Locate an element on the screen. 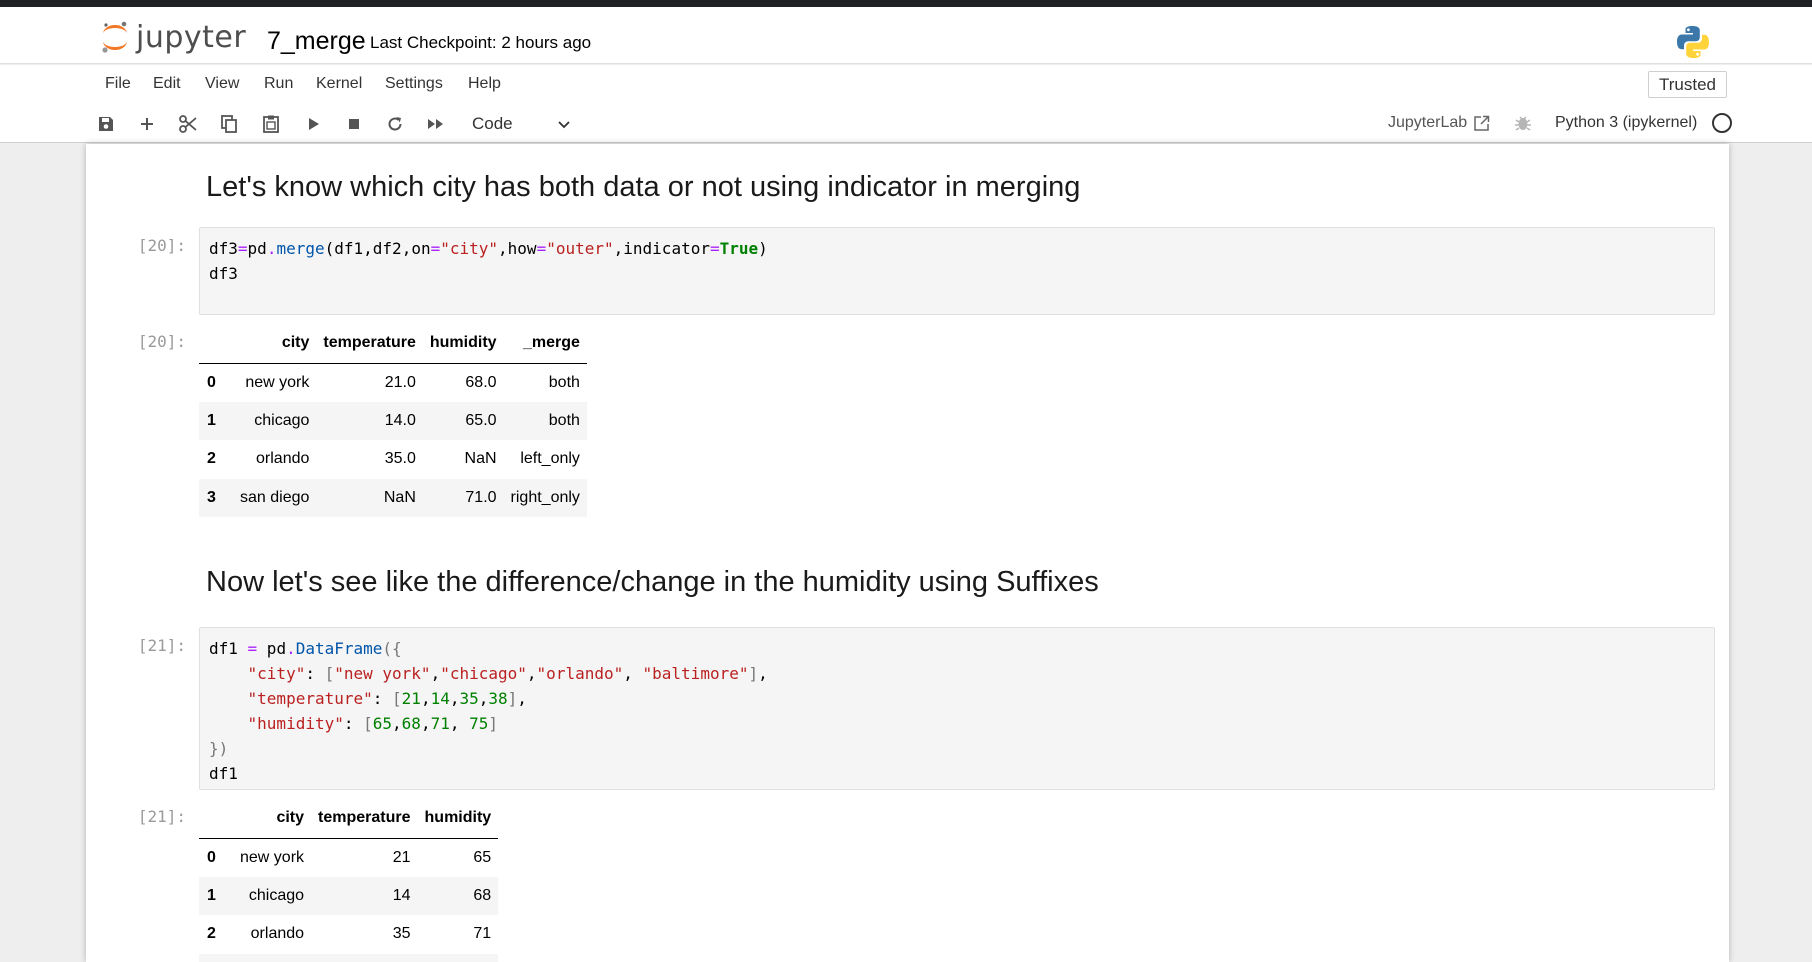 The image size is (1812, 962). cell-temperature: 21 is located at coordinates (401, 857).